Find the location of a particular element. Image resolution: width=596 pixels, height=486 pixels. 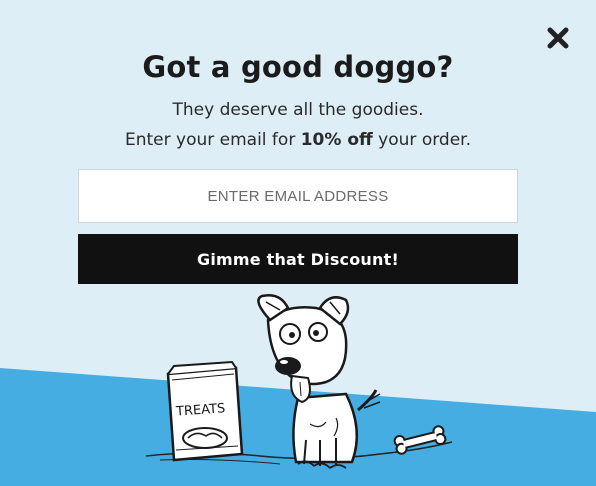

submit-discount-button: Gimme that Discount! is located at coordinates (298, 259).